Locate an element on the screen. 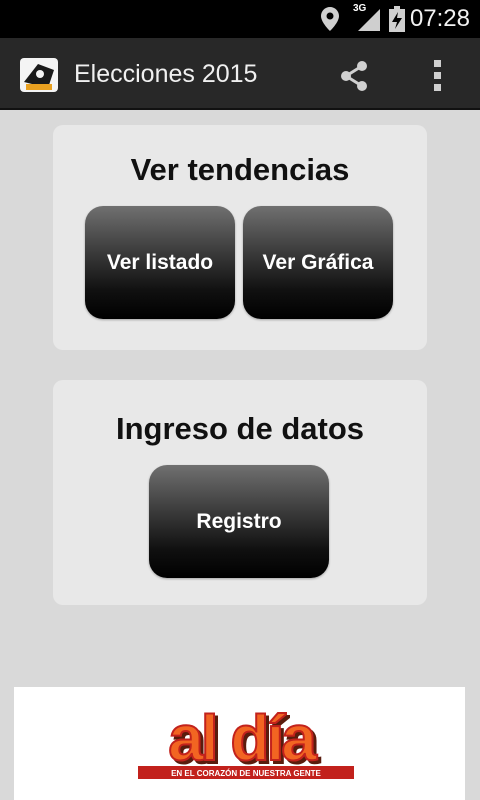 This screenshot has width=480, height=800. action-bar: Elecciones 2015 is located at coordinates (240, 74).